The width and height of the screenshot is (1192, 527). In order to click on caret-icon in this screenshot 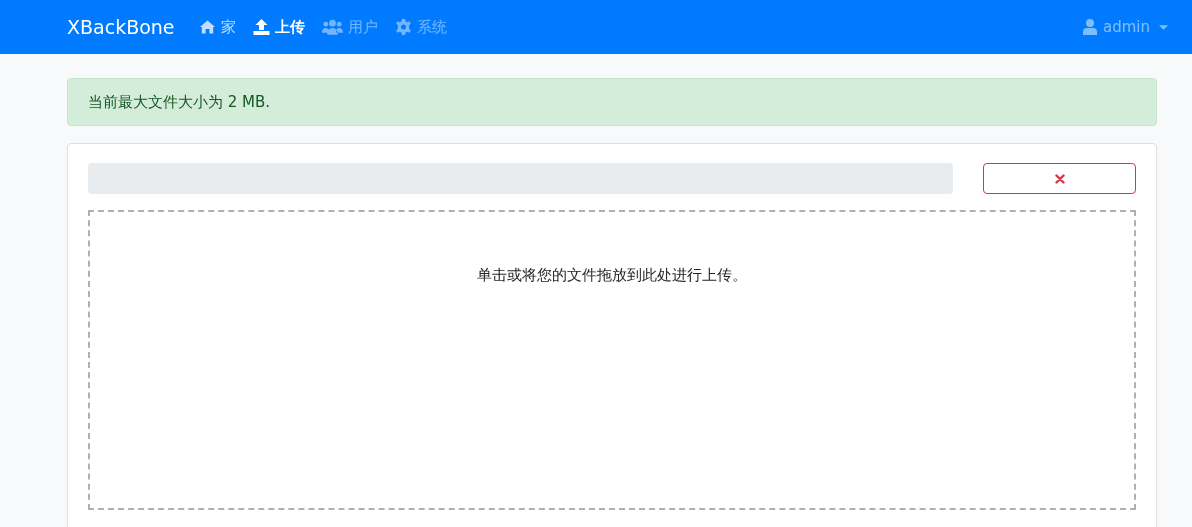, I will do `click(1163, 27)`.